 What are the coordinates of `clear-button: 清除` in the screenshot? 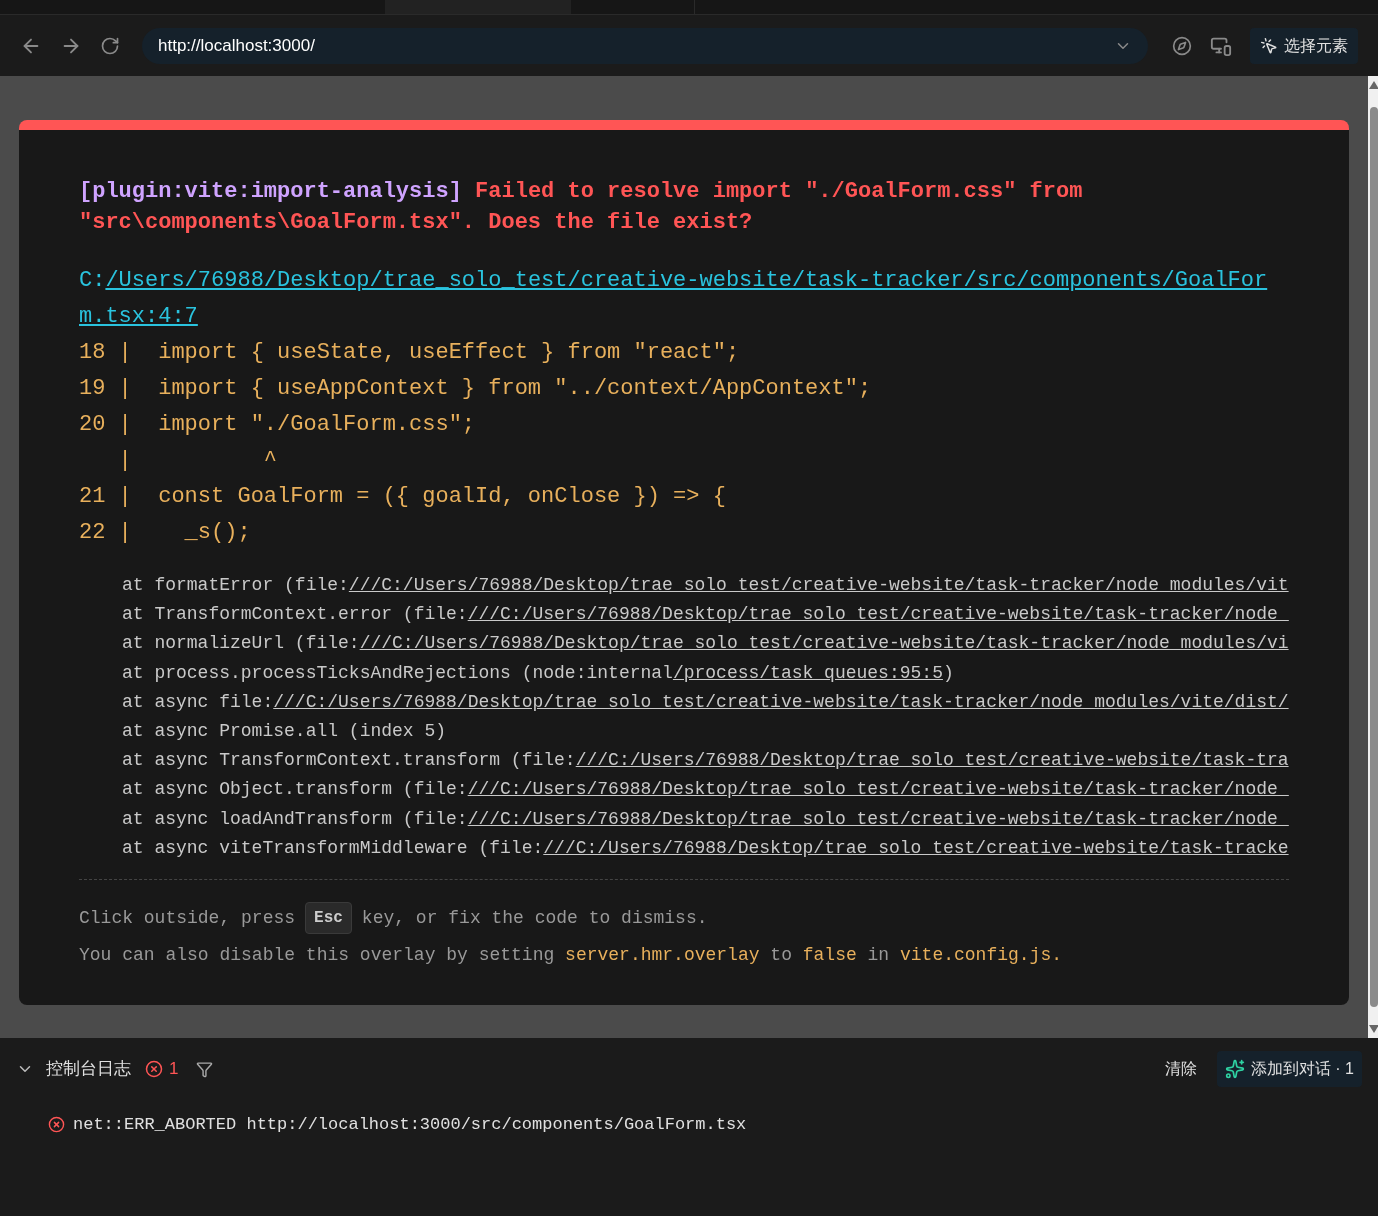 It's located at (1180, 1069).